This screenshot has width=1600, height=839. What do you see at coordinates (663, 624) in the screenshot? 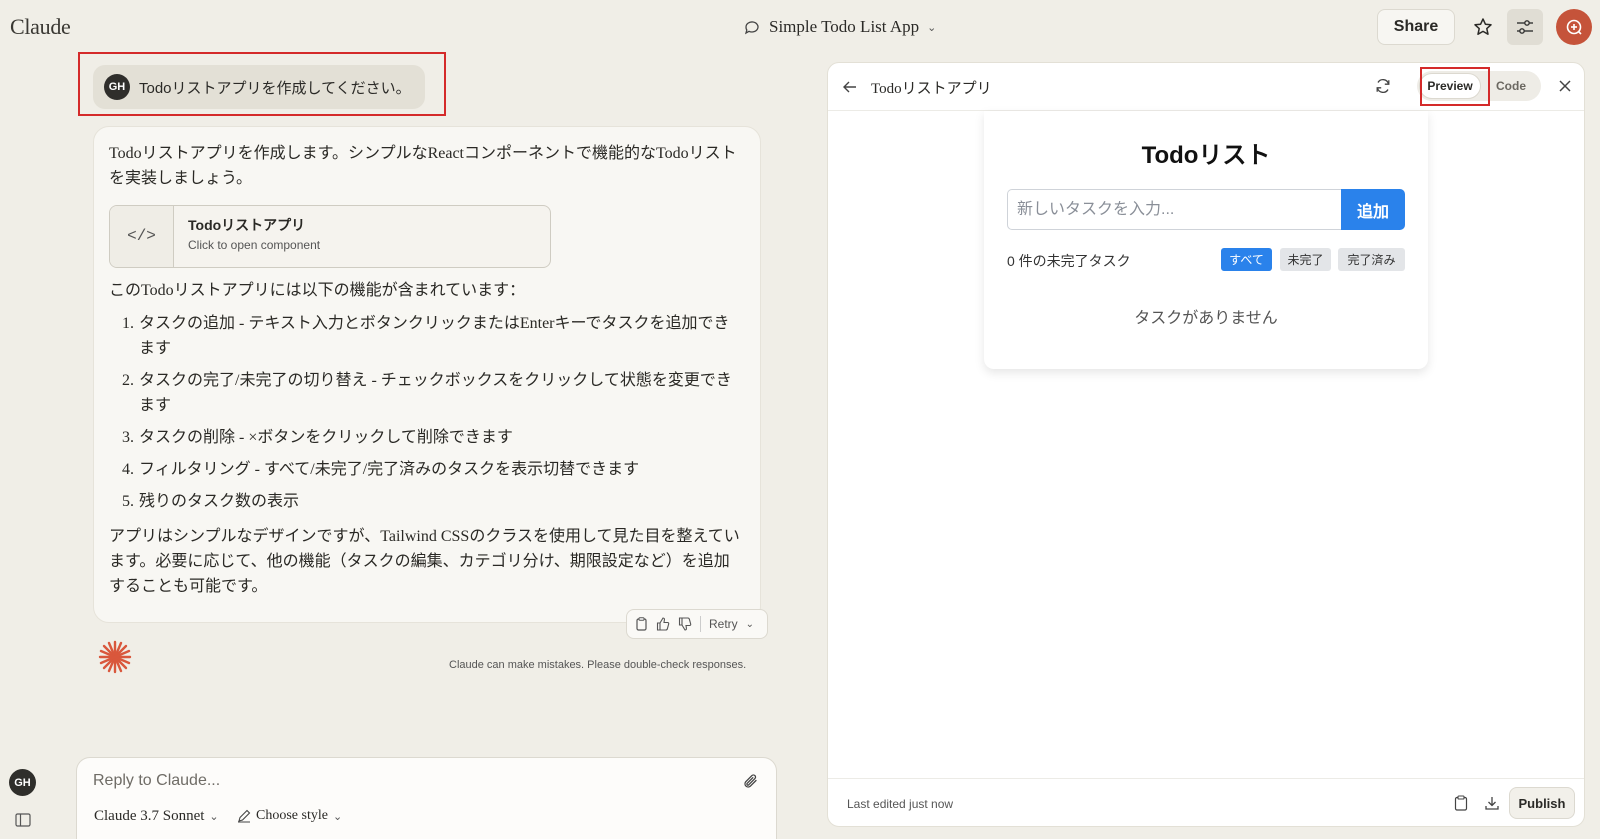
I see `thumbs-up-icon` at bounding box center [663, 624].